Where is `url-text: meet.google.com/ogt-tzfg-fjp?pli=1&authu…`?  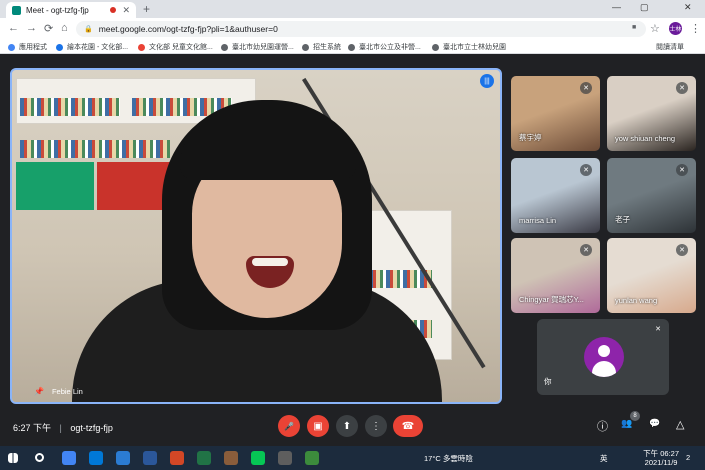
url-text: meet.google.com/ogt-tzfg-fjp?pli=1&authu… is located at coordinates (188, 29).